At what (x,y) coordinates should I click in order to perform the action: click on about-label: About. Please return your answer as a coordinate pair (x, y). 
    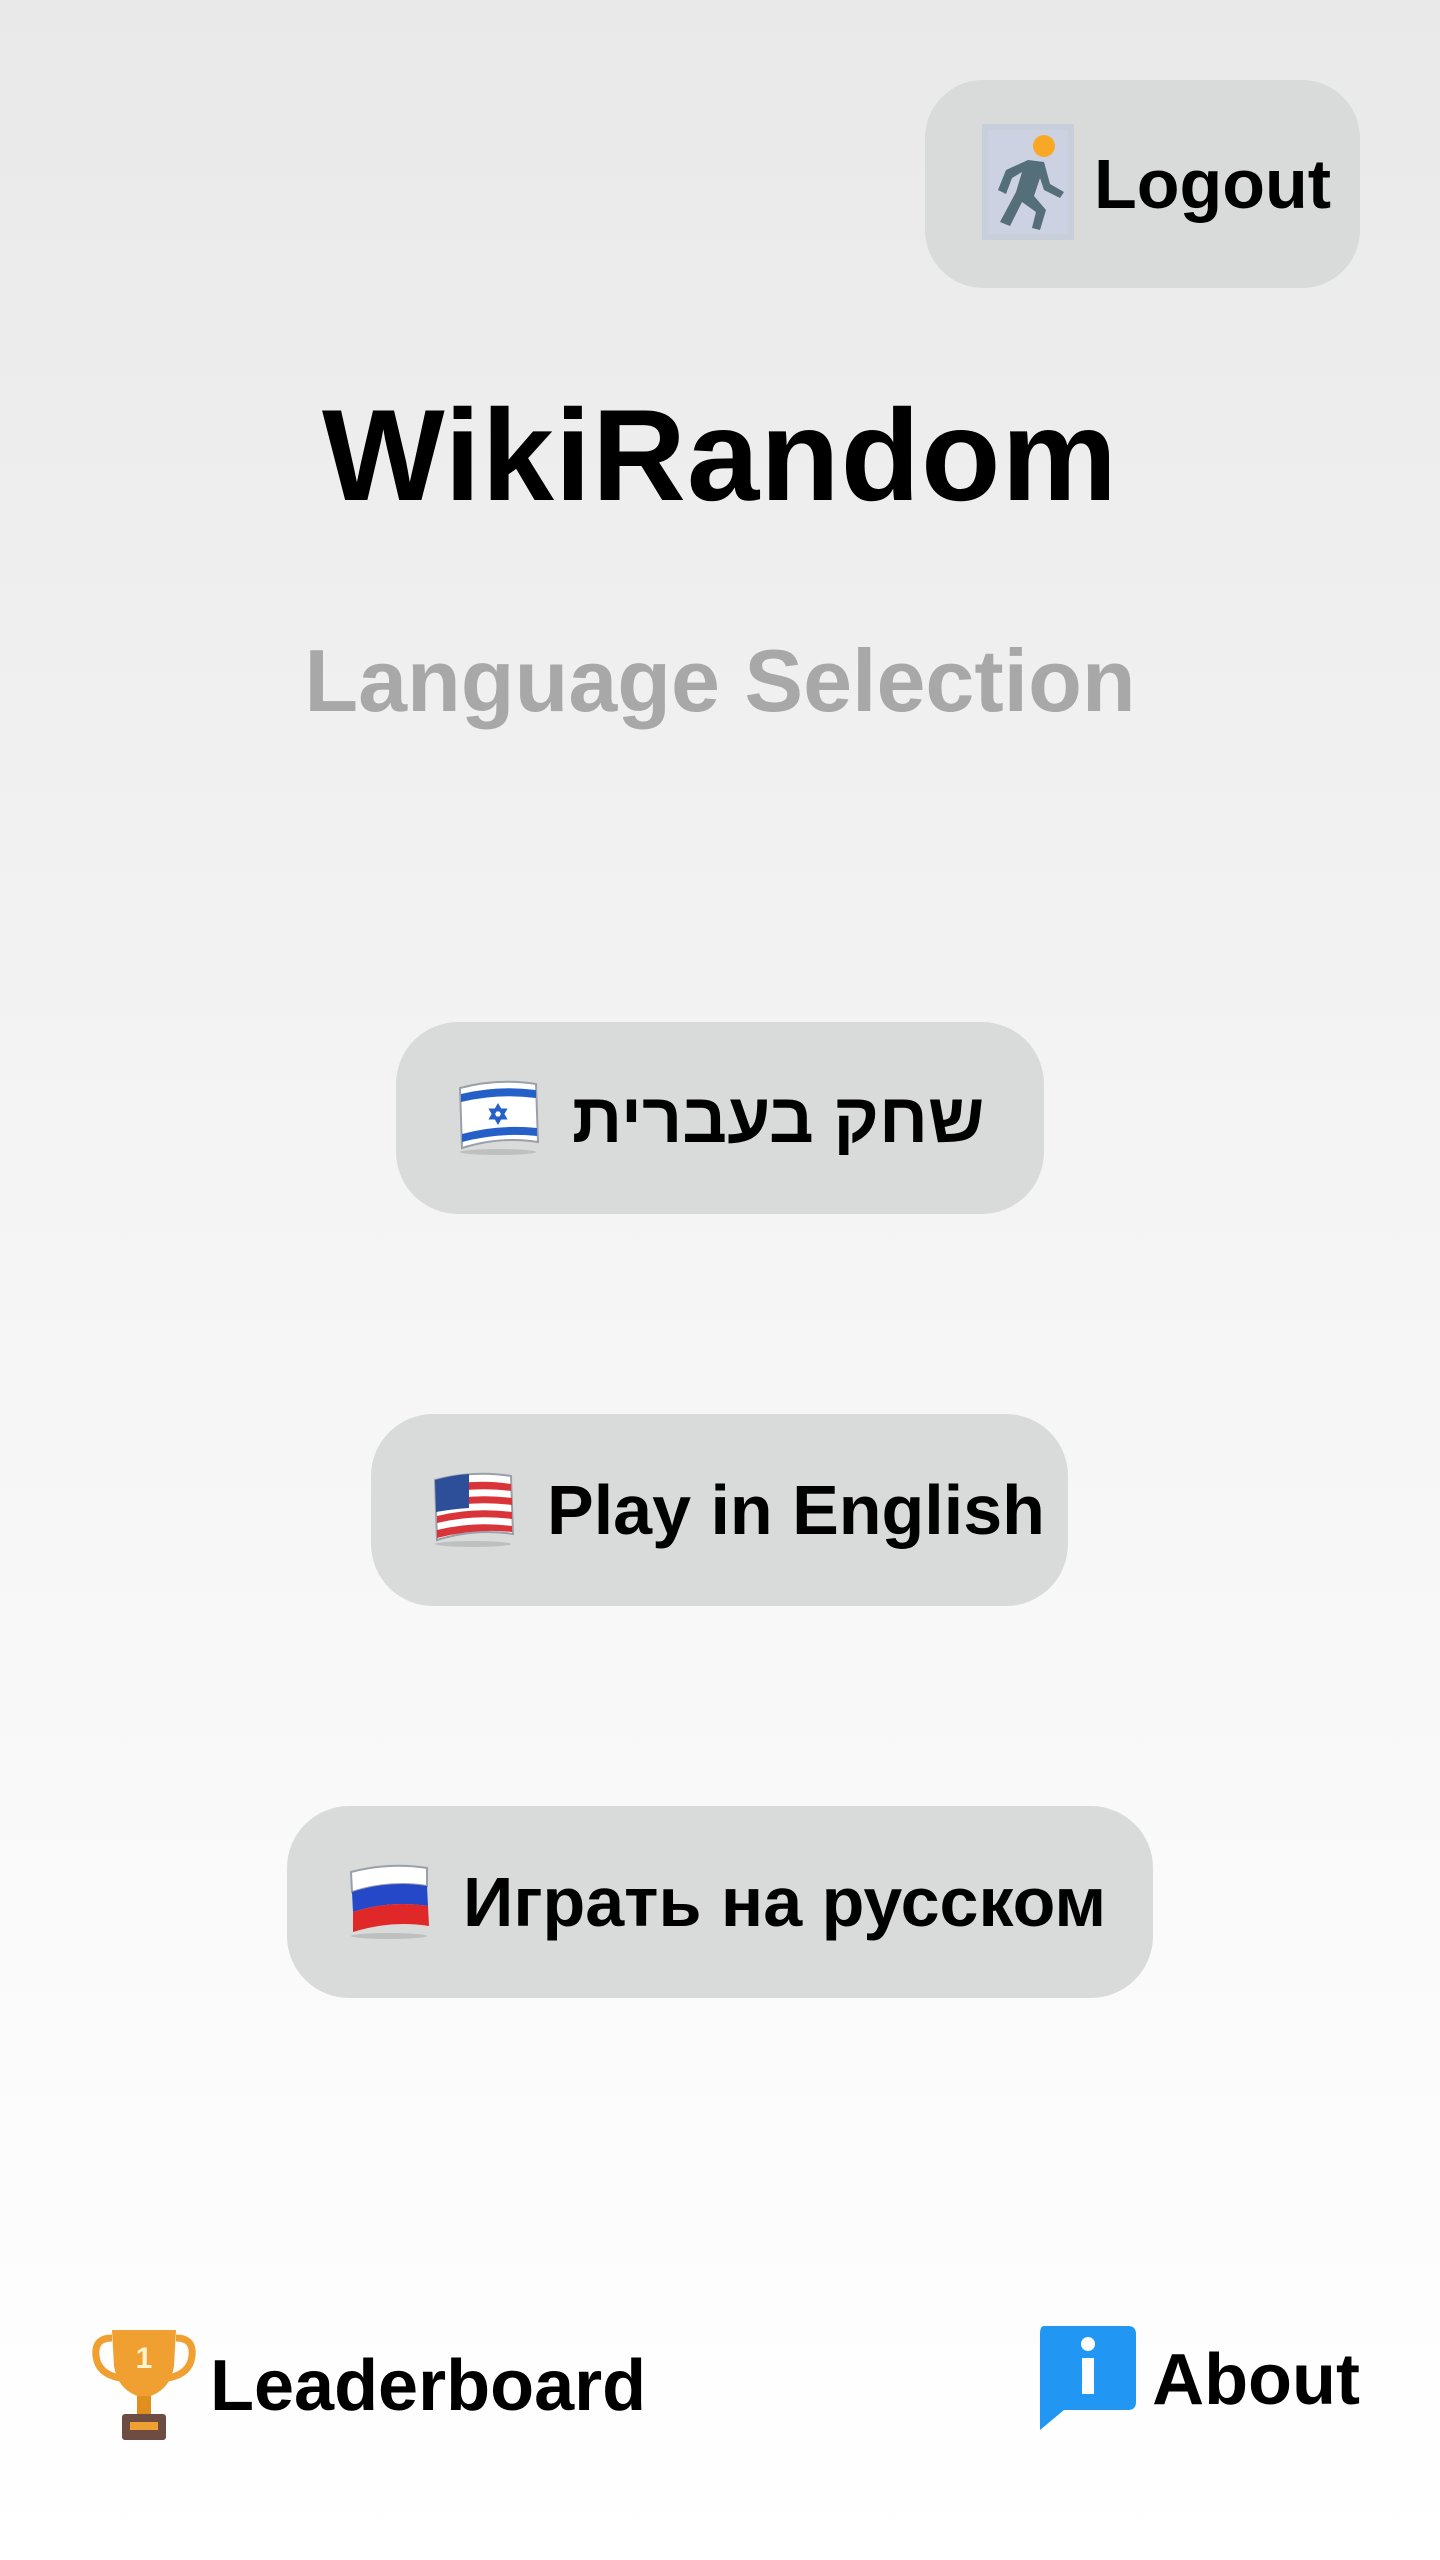
    Looking at the image, I should click on (1256, 2379).